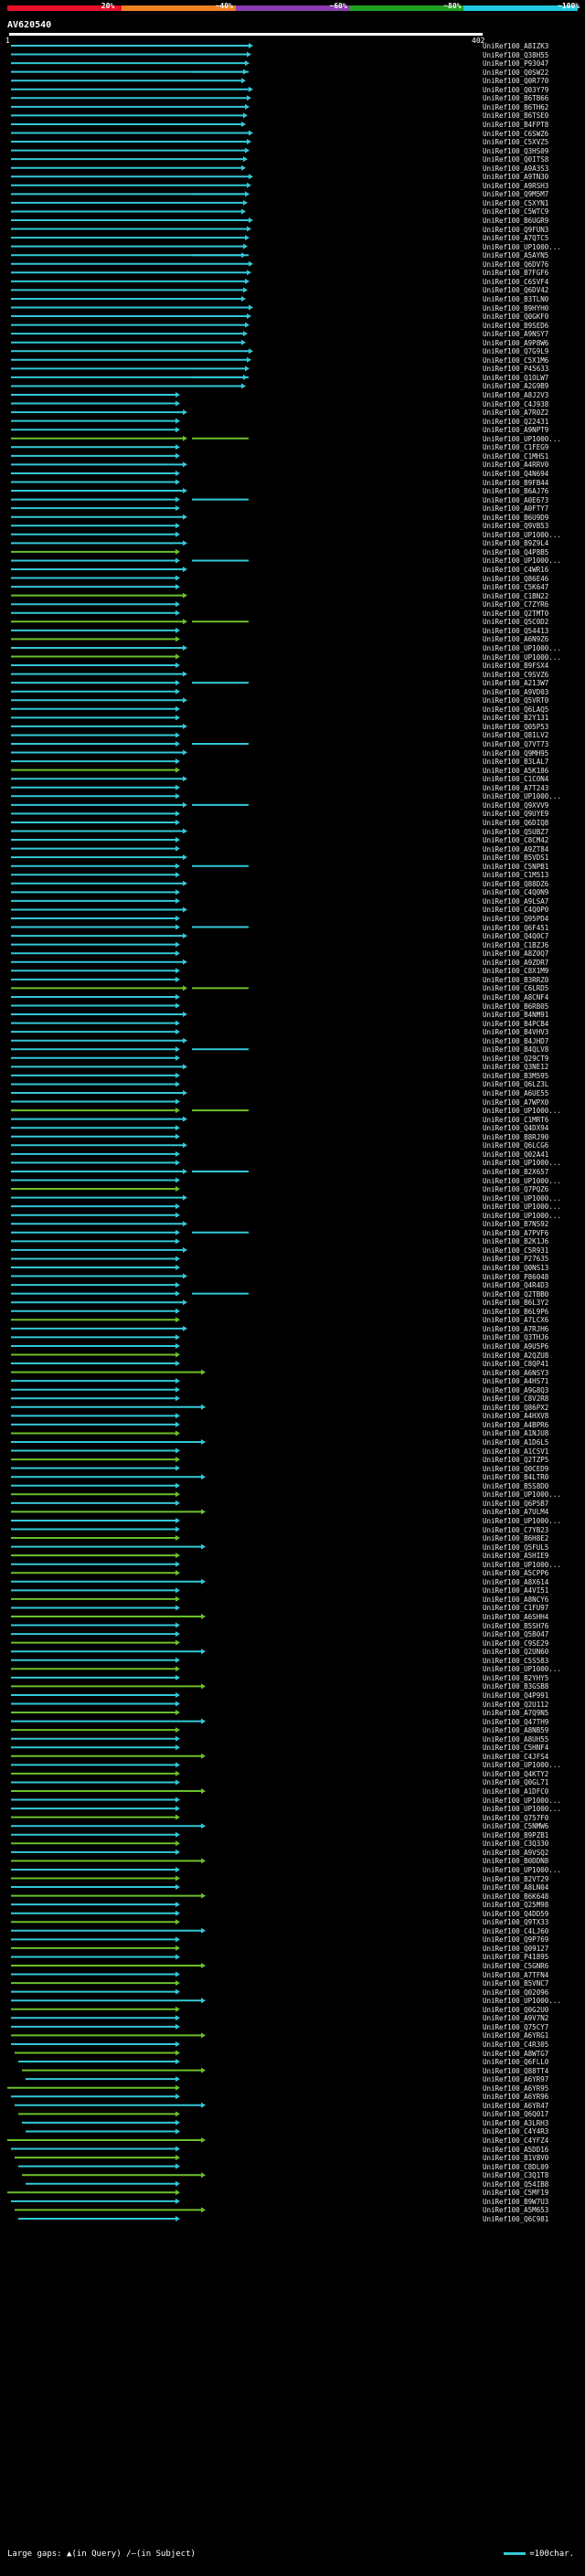 The image size is (585, 2576). What do you see at coordinates (515, 1748) in the screenshot?
I see `hit-label: UniRef100_C5HNF4` at bounding box center [515, 1748].